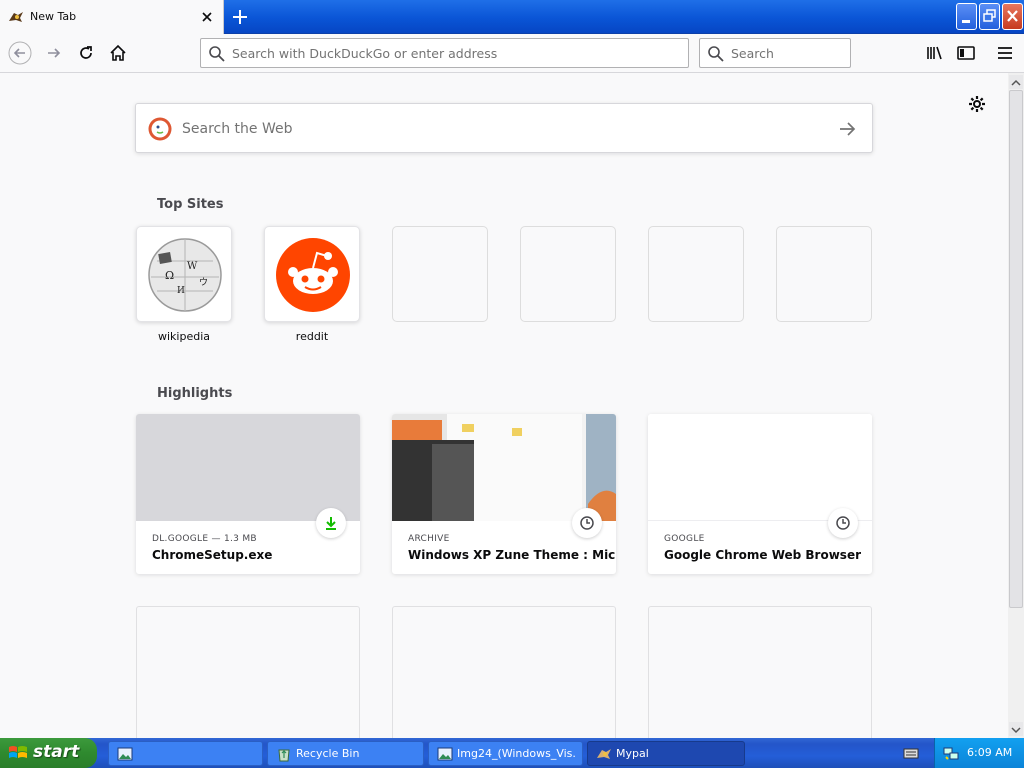 The width and height of the screenshot is (1024, 768). What do you see at coordinates (966, 21) in the screenshot?
I see `minimize-icon` at bounding box center [966, 21].